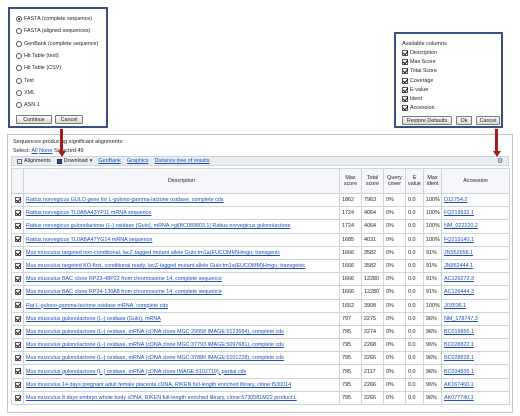 This screenshot has height=416, width=520. What do you see at coordinates (419, 53) in the screenshot?
I see `column-option: Description` at bounding box center [419, 53].